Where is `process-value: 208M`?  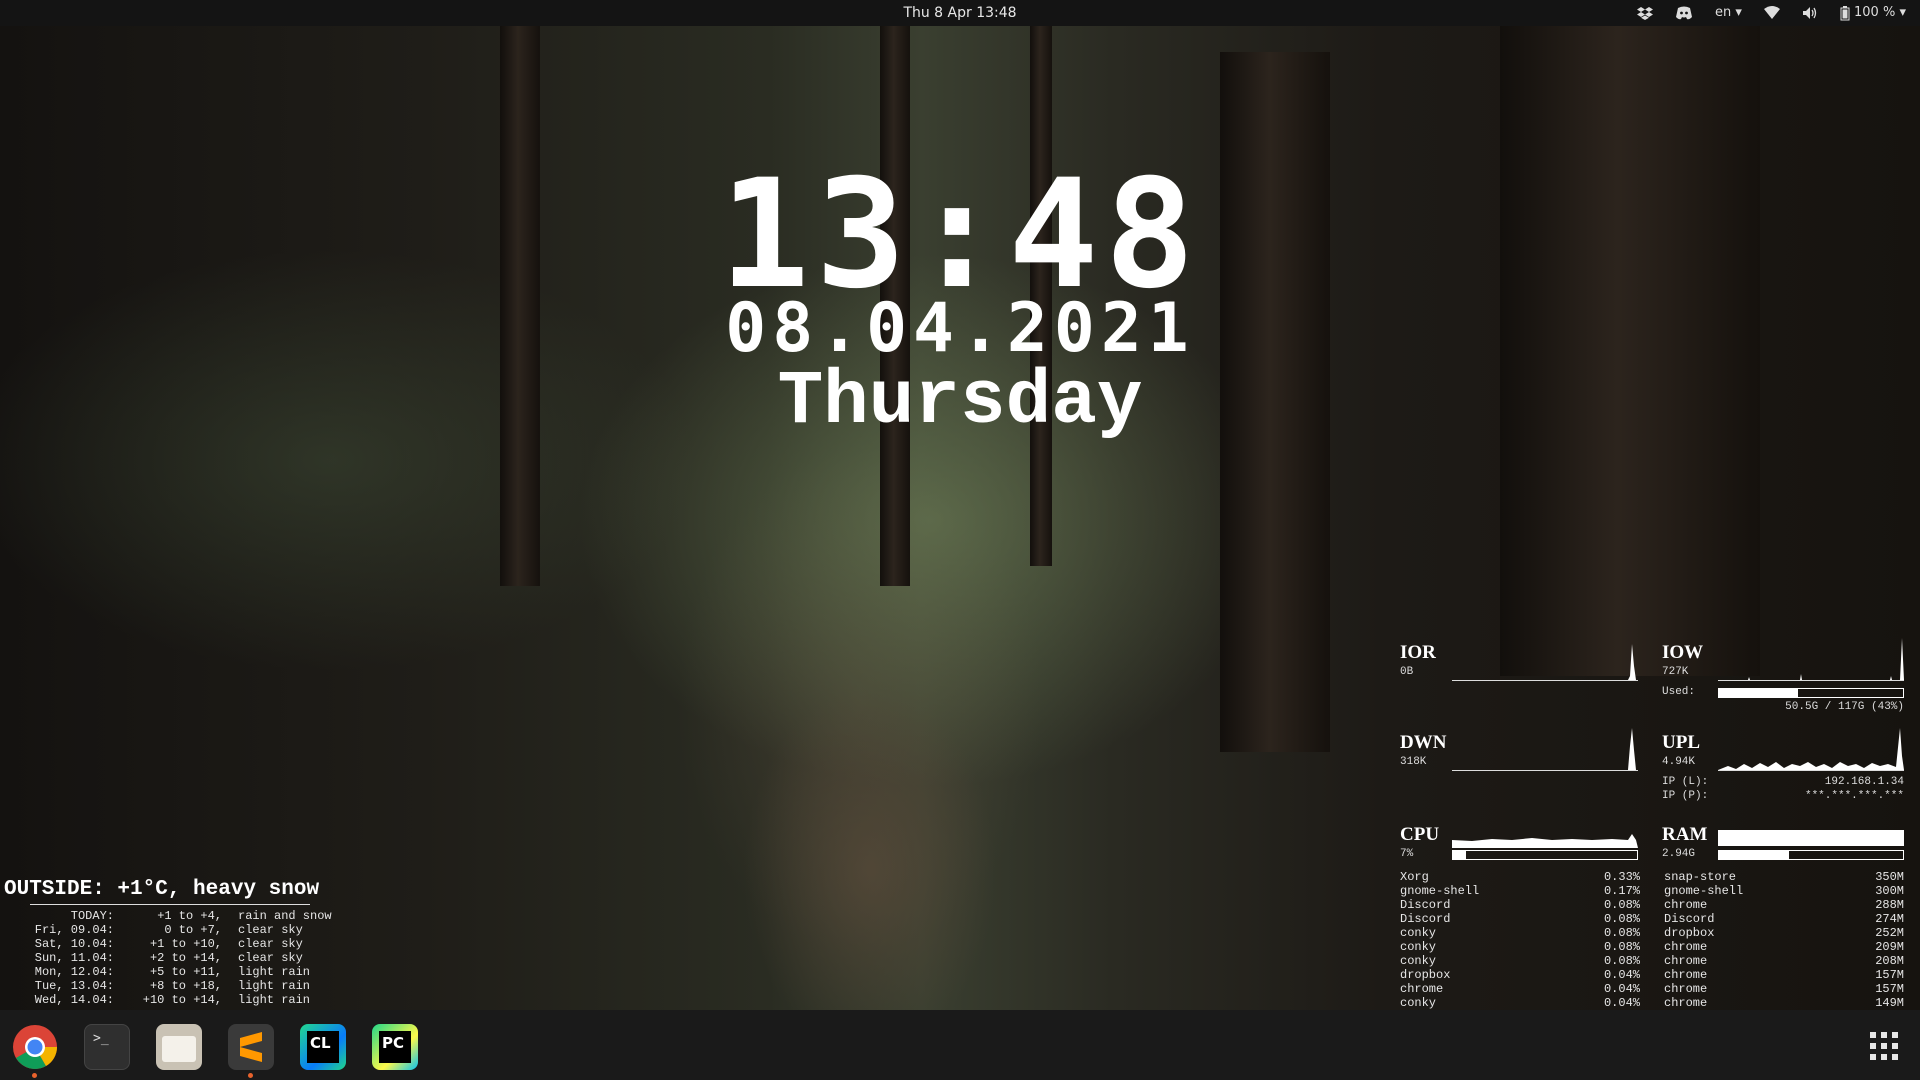 process-value: 208M is located at coordinates (1889, 961).